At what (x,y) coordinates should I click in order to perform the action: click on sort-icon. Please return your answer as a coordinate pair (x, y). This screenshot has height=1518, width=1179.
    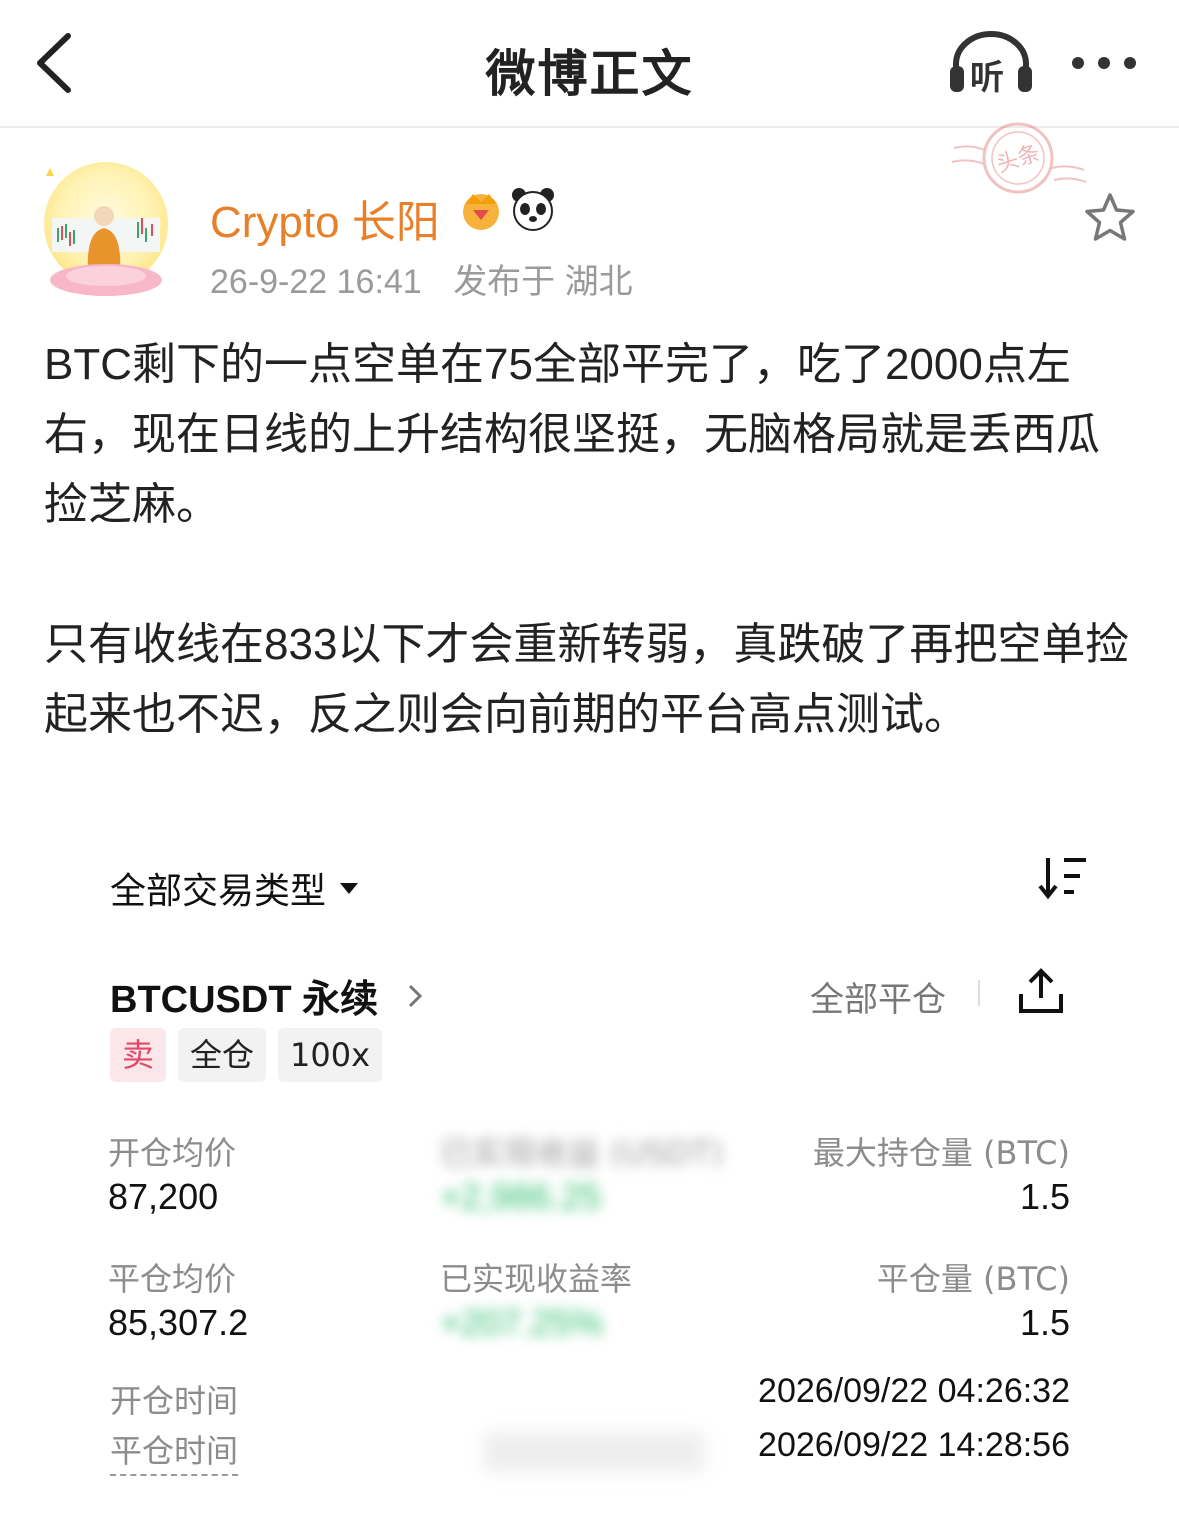
    Looking at the image, I should click on (1064, 877).